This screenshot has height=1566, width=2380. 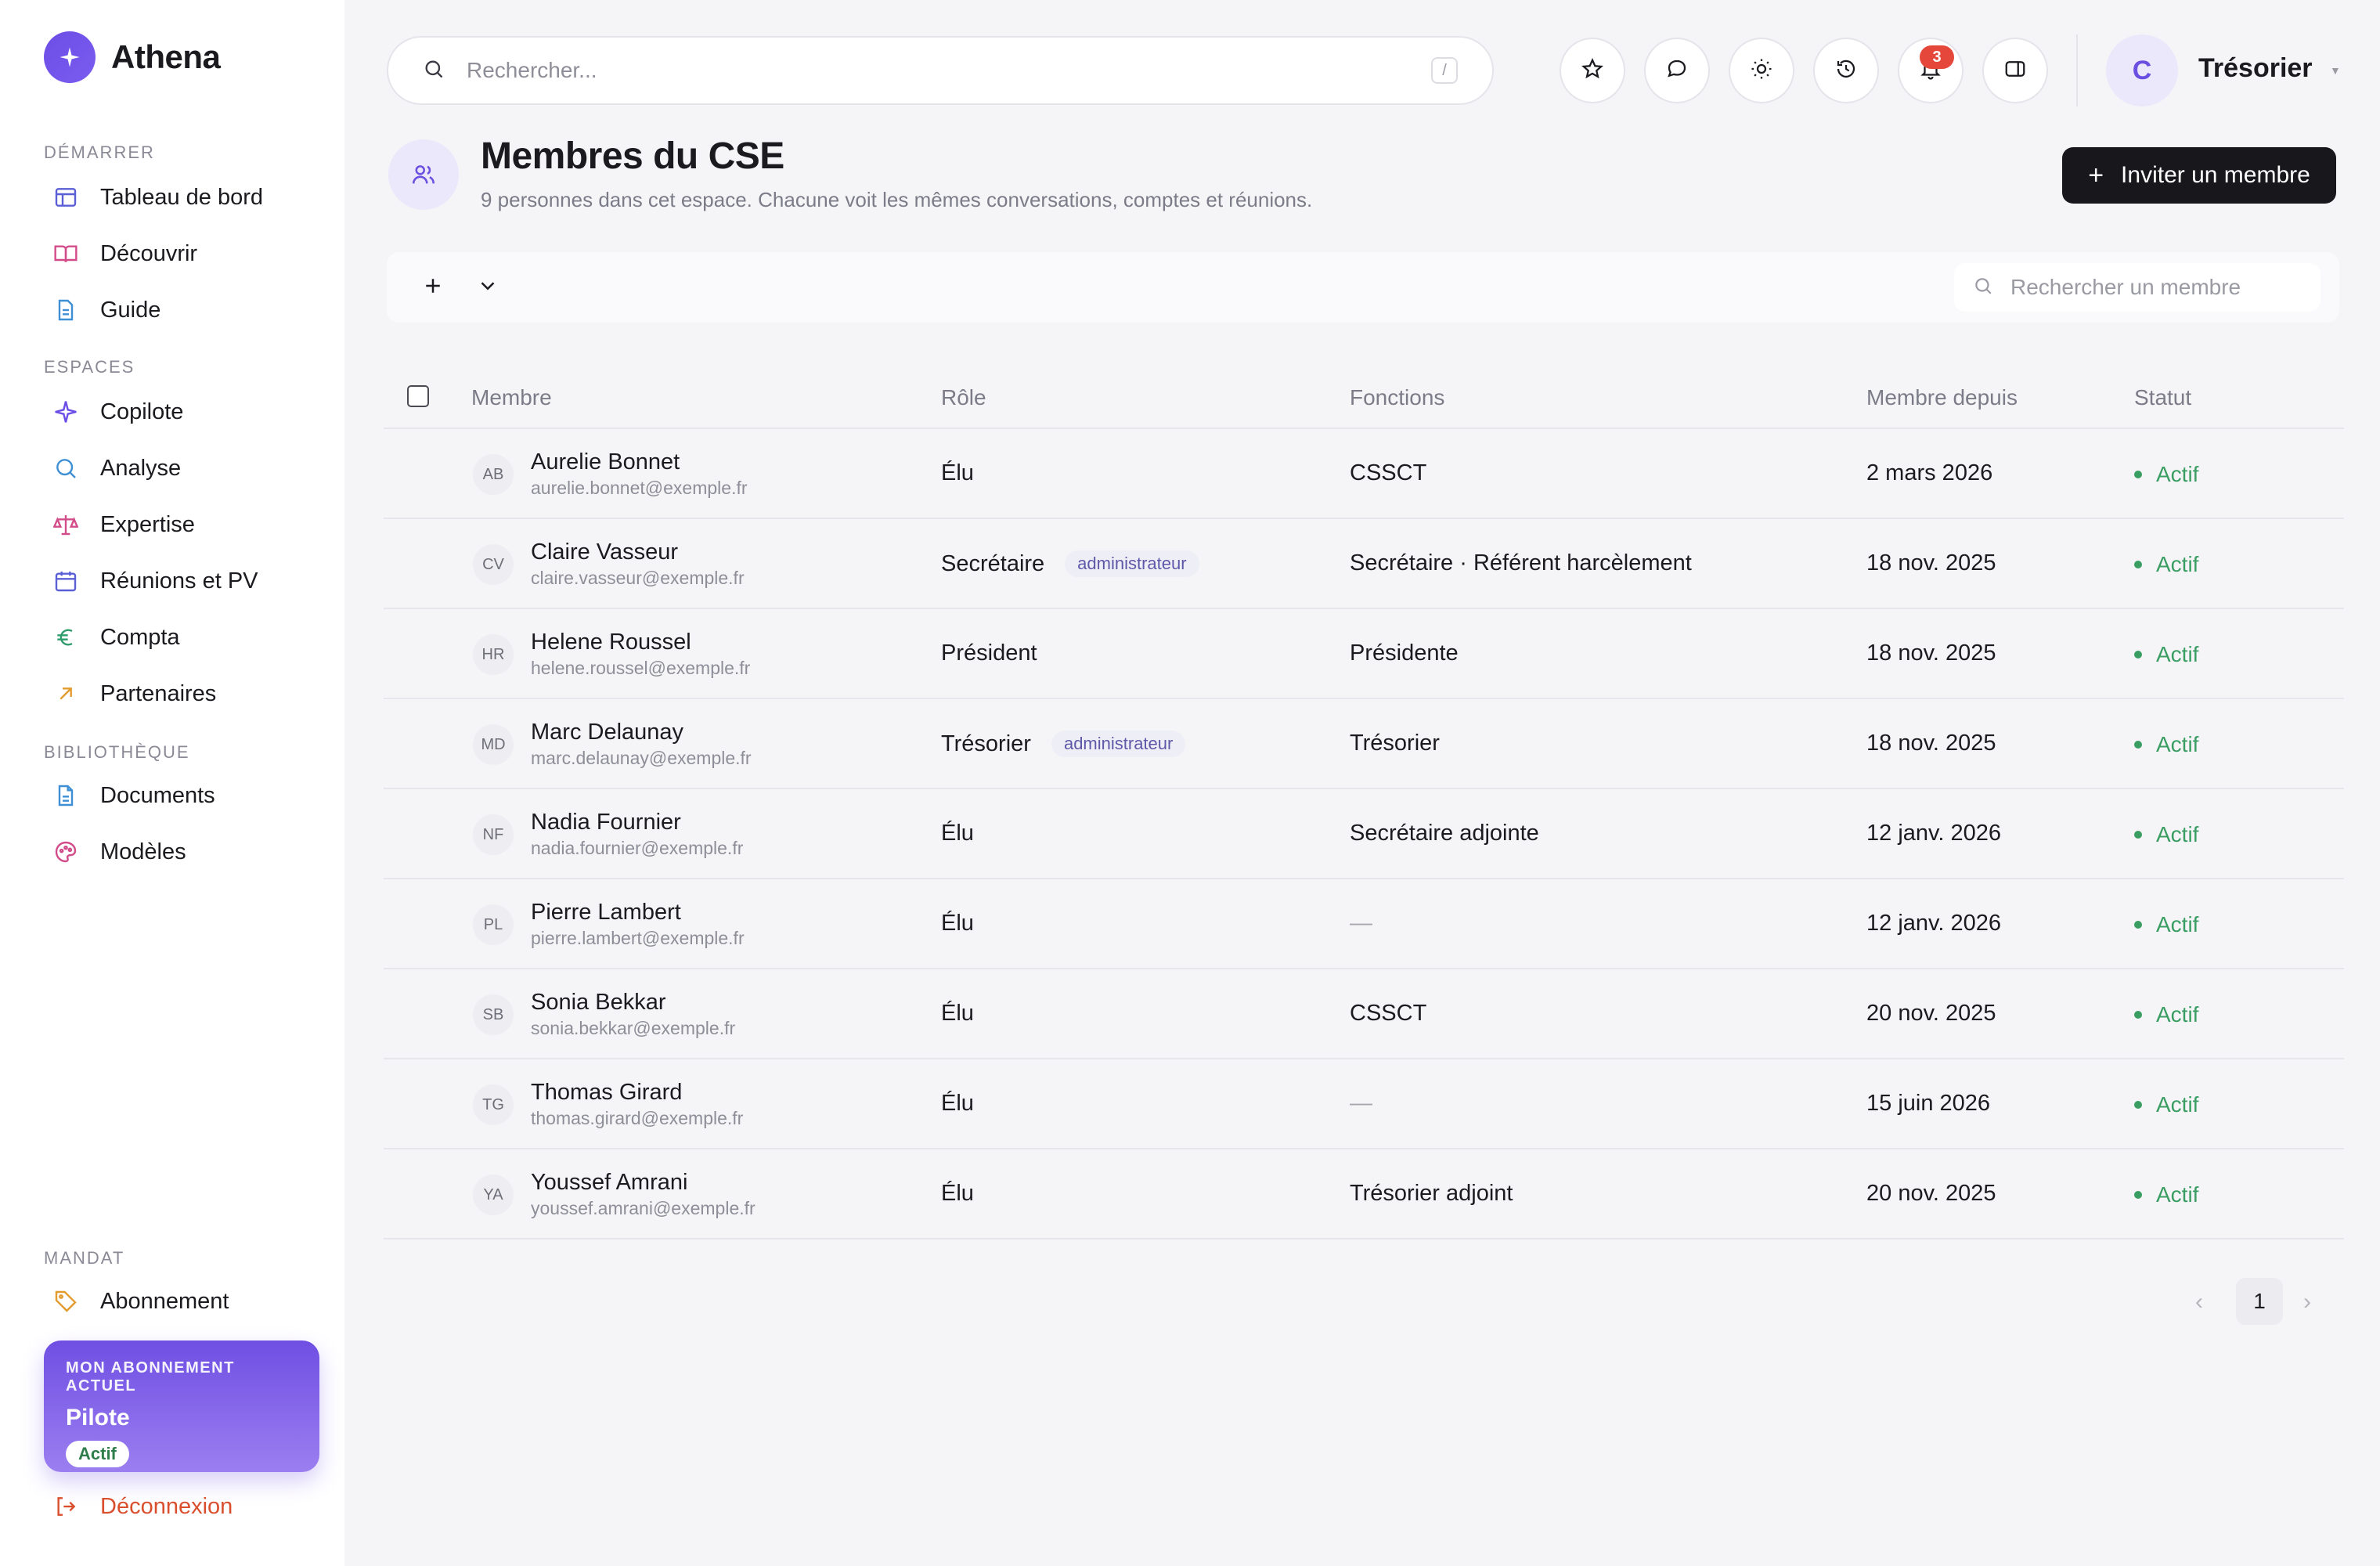 I want to click on chevron-down-icon, so click(x=487, y=288).